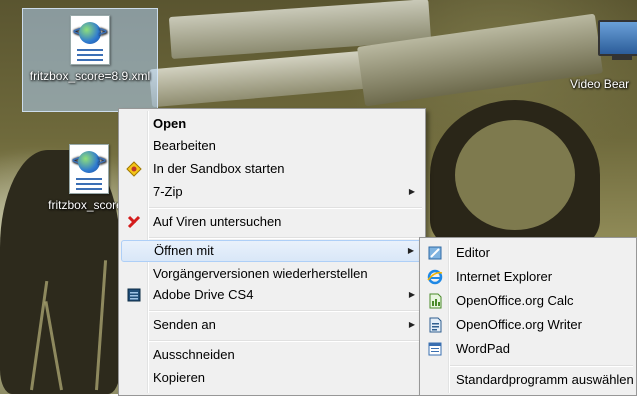 The width and height of the screenshot is (637, 396). I want to click on submenu-item-openoffice-calc: OpenOffice.org Calc, so click(528, 301).